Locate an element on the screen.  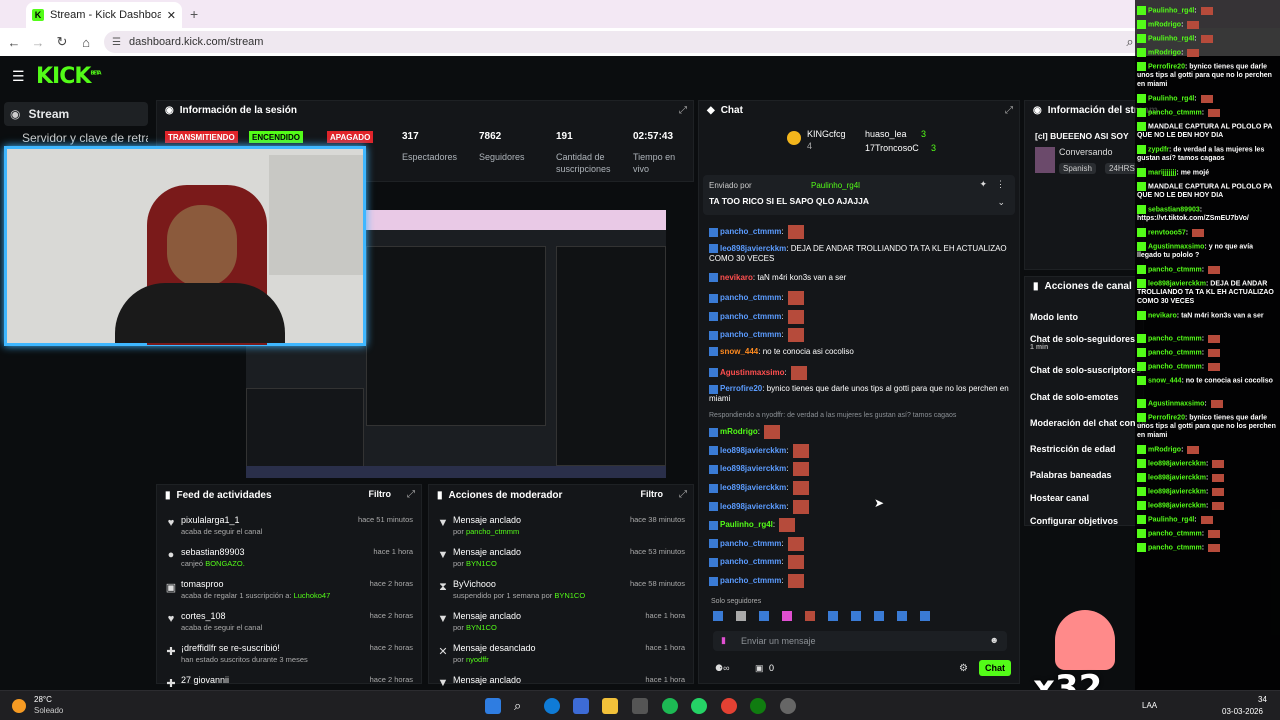
channel-slow-mode: Modo lento is located at coordinates (1054, 317).